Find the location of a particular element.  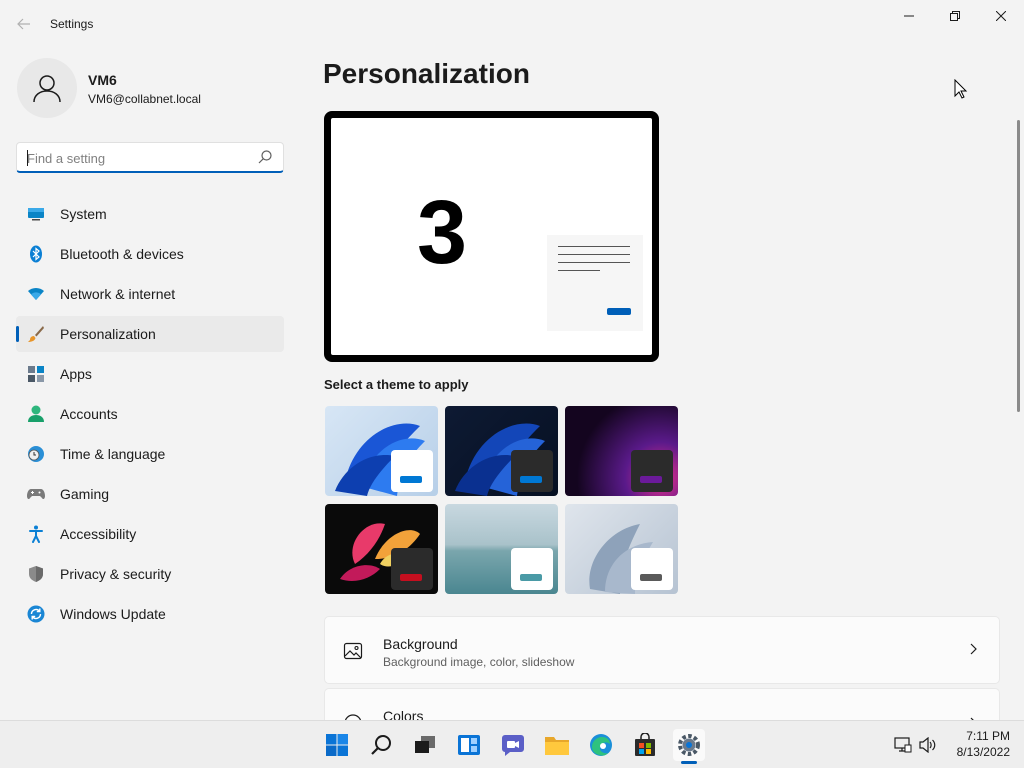

minimize-button is located at coordinates (909, 16).